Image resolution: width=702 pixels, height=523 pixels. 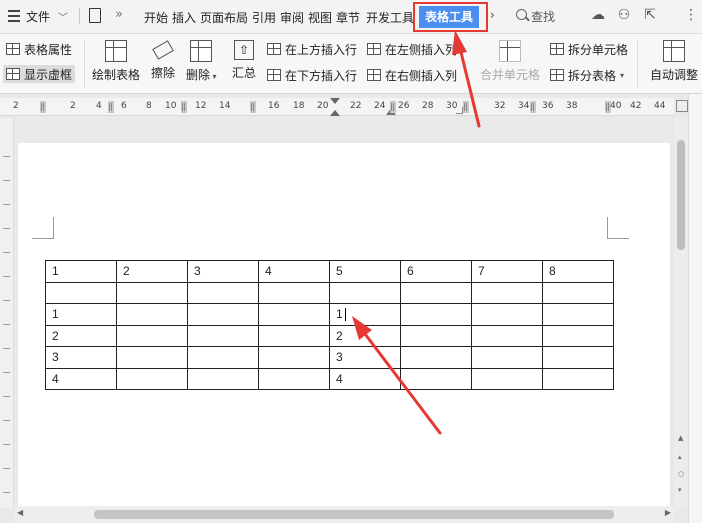 I want to click on table-properties-button: 表格属性, so click(x=39, y=49).